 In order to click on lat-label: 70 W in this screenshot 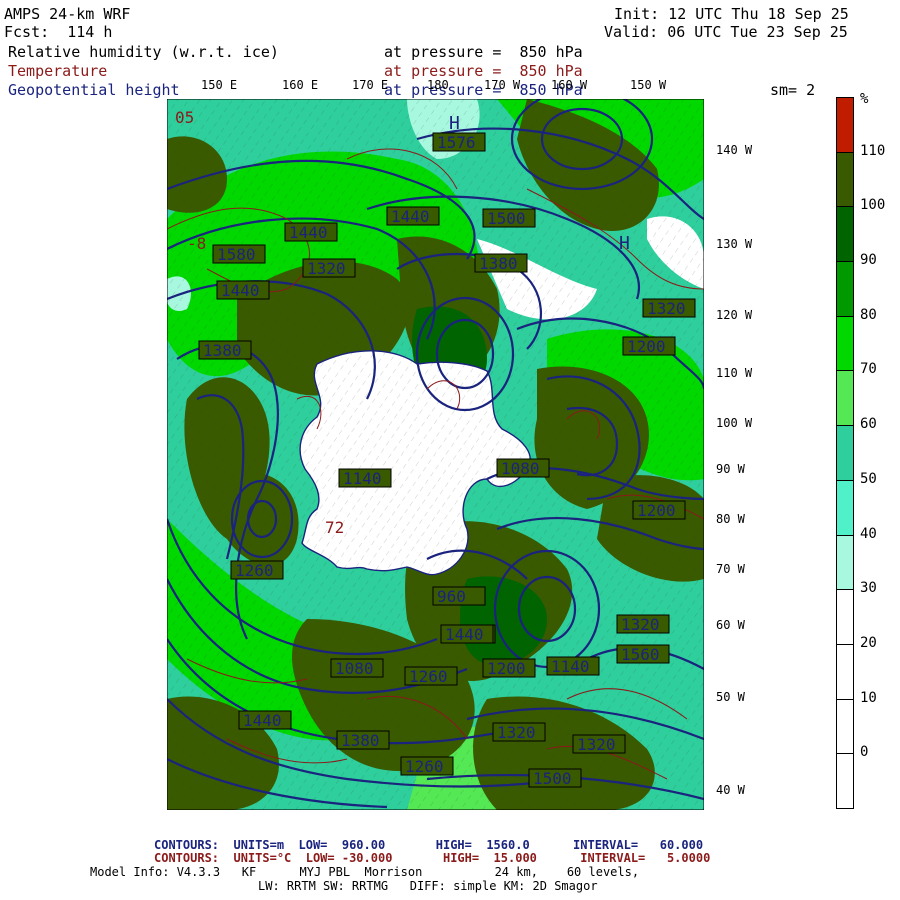, I will do `click(730, 569)`.